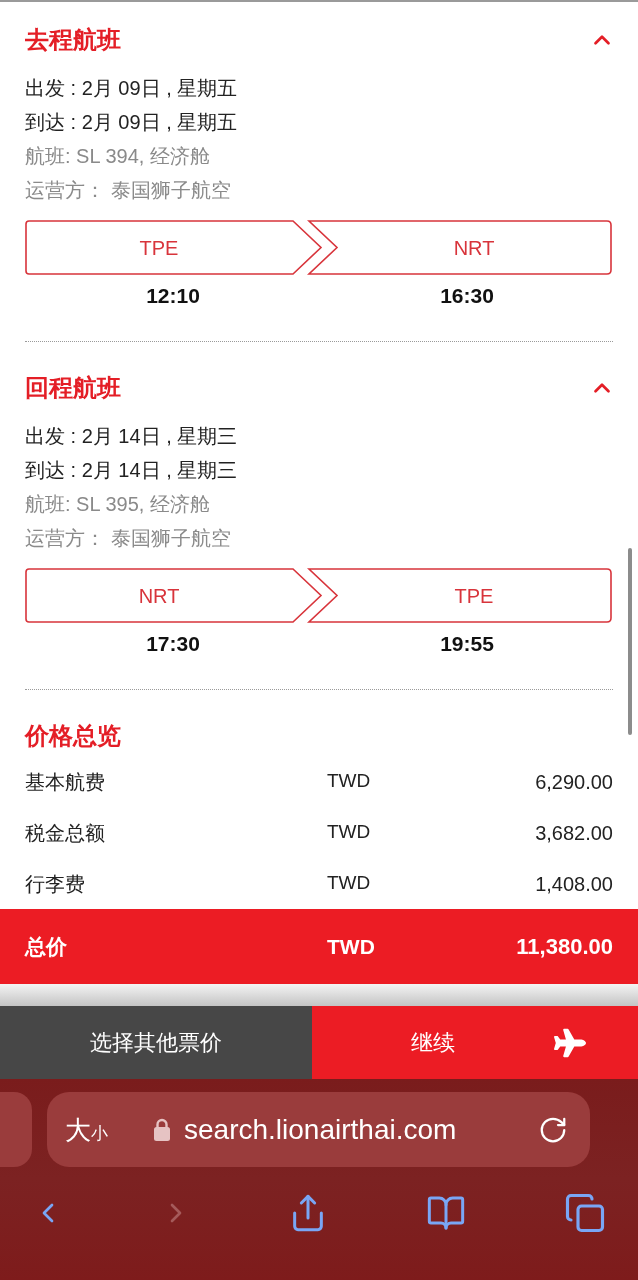 The width and height of the screenshot is (638, 1280). Describe the element at coordinates (173, 296) in the screenshot. I see `departure-time: 12:10` at that location.